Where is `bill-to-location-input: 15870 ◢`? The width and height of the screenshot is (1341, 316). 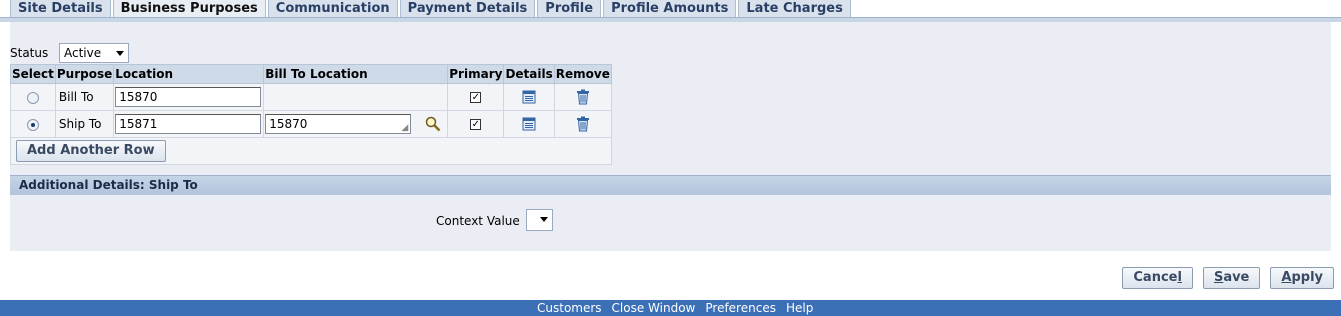 bill-to-location-input: 15870 ◢ is located at coordinates (338, 124).